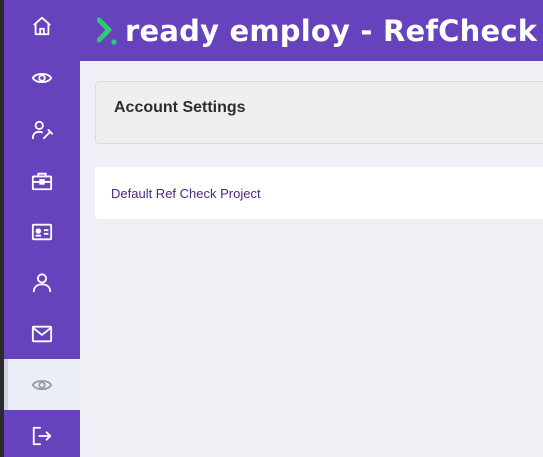 Image resolution: width=543 pixels, height=457 pixels. I want to click on mail-icon, so click(42, 333).